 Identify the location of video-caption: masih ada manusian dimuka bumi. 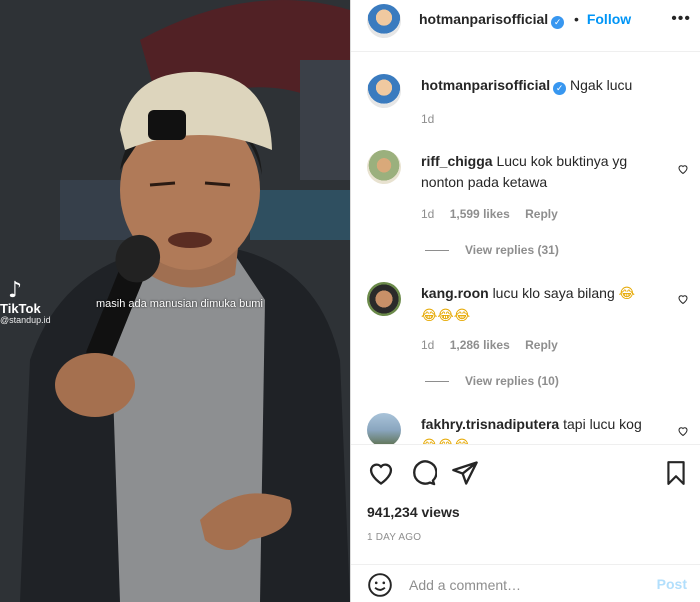
(179, 304).